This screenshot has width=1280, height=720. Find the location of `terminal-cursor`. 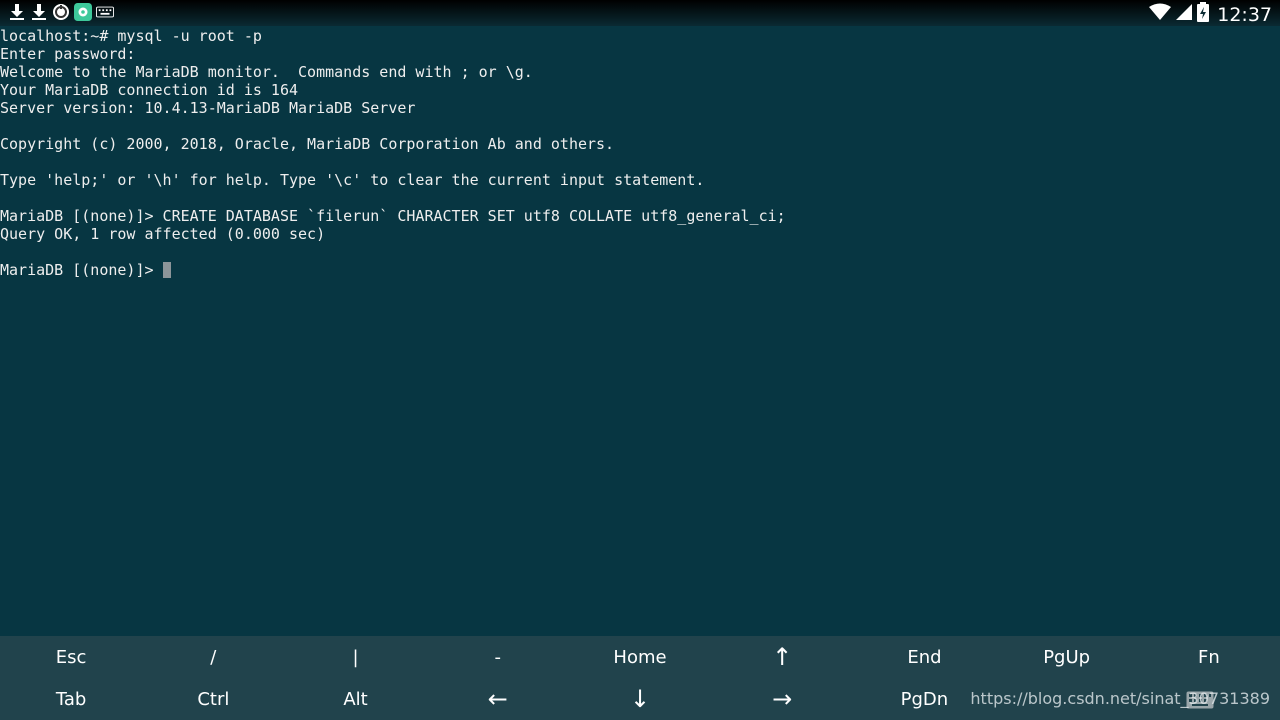

terminal-cursor is located at coordinates (166, 270).